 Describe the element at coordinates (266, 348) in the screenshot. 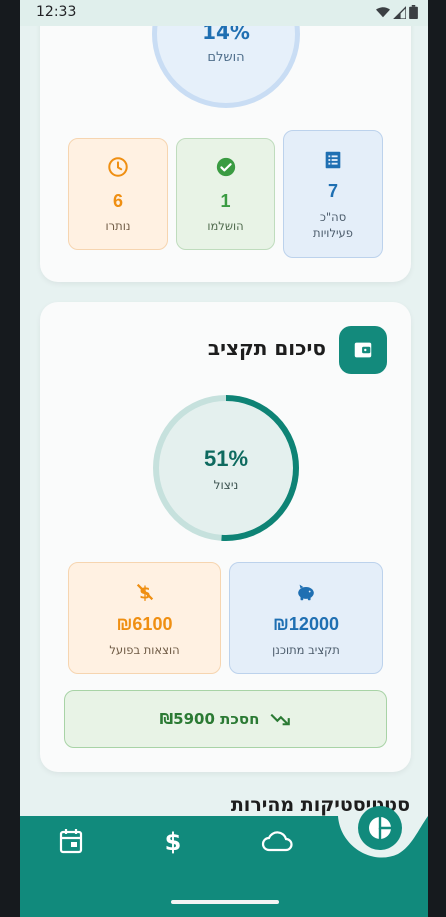

I see `budget-title: סיכום תקציב` at that location.